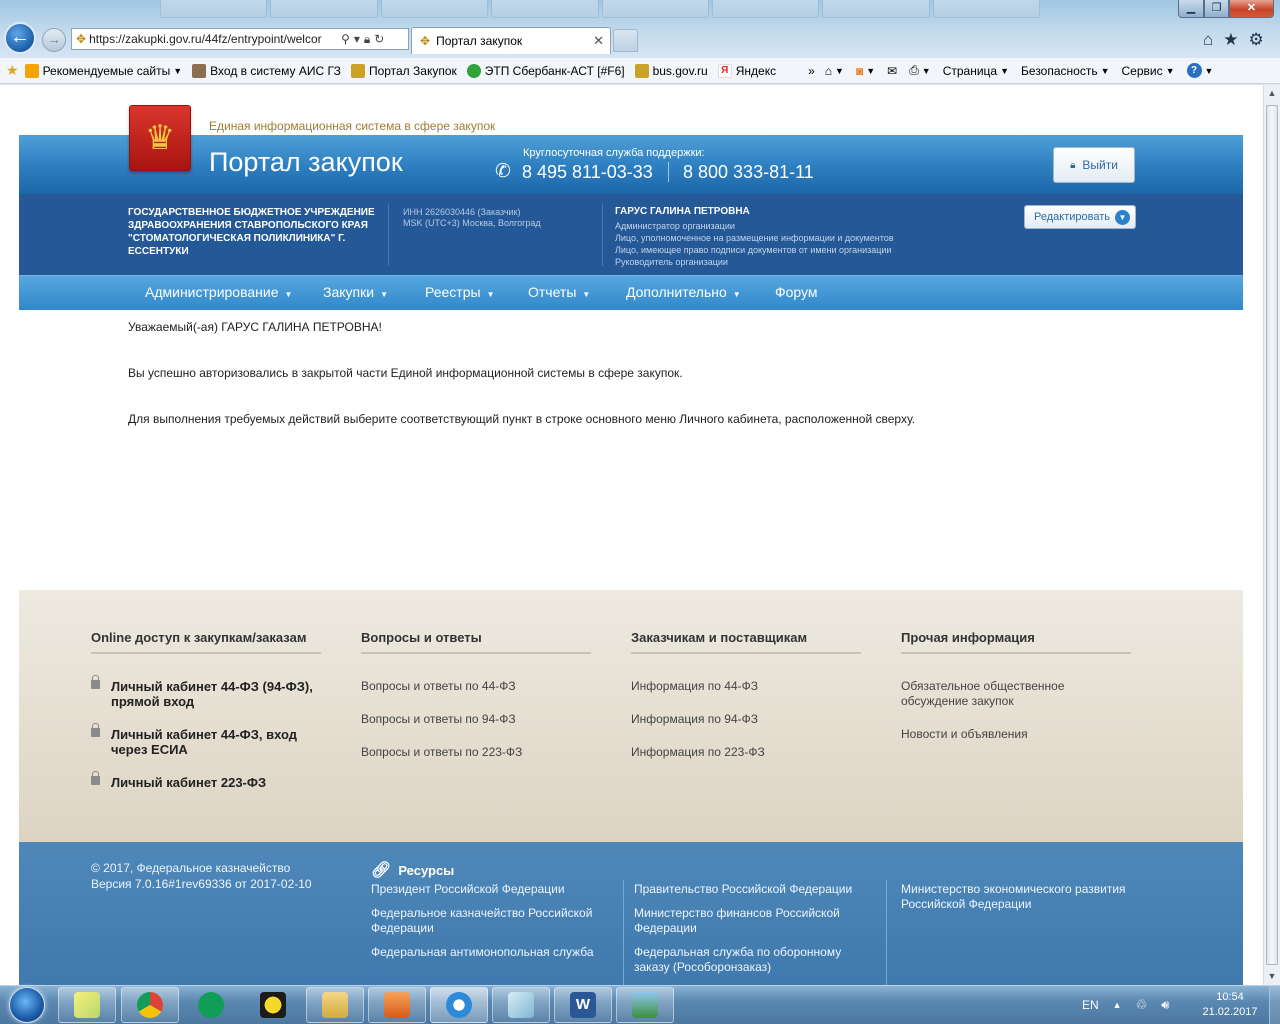  What do you see at coordinates (160, 138) in the screenshot?
I see `coat-of-arms-logo: ♛` at bounding box center [160, 138].